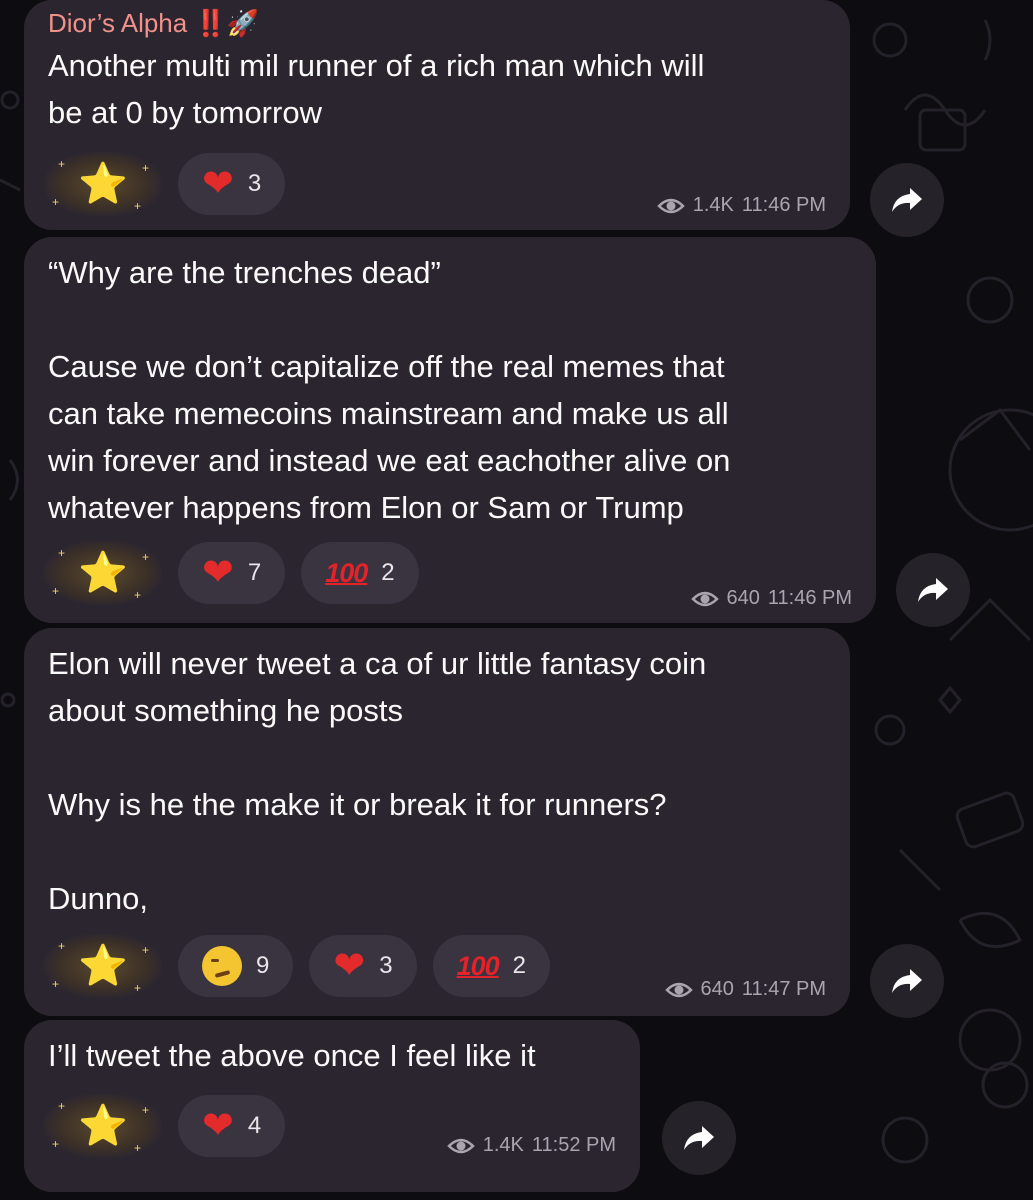 The width and height of the screenshot is (1033, 1200). I want to click on reaction-heart: ❤ 4, so click(232, 1126).